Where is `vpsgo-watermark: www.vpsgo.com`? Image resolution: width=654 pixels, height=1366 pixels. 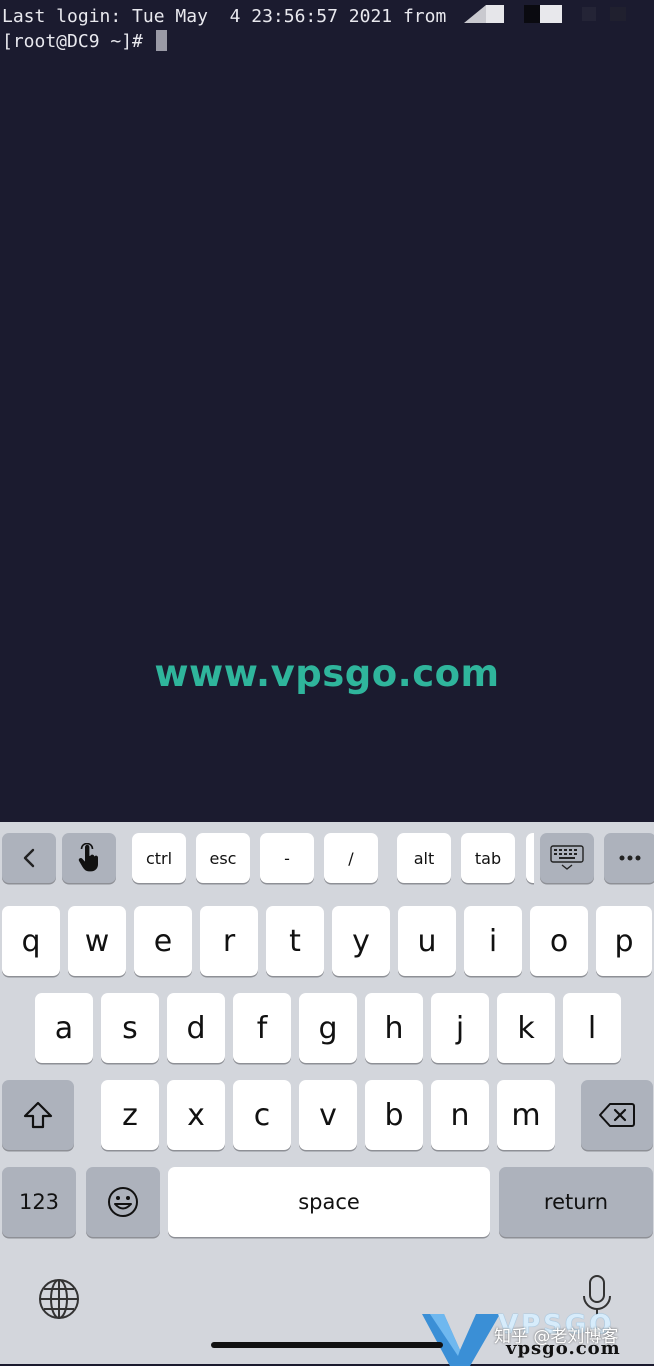
vpsgo-watermark: www.vpsgo.com is located at coordinates (327, 673).